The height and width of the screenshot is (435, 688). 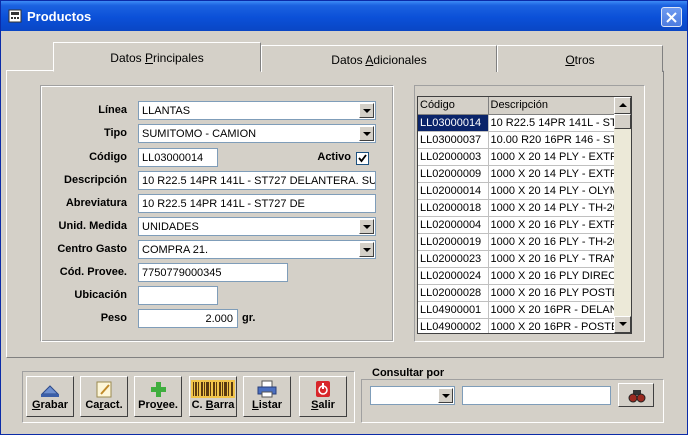 I want to click on abreviatura-input: 10 R22.5 14PR 141L - ST727 DE, so click(x=257, y=203).